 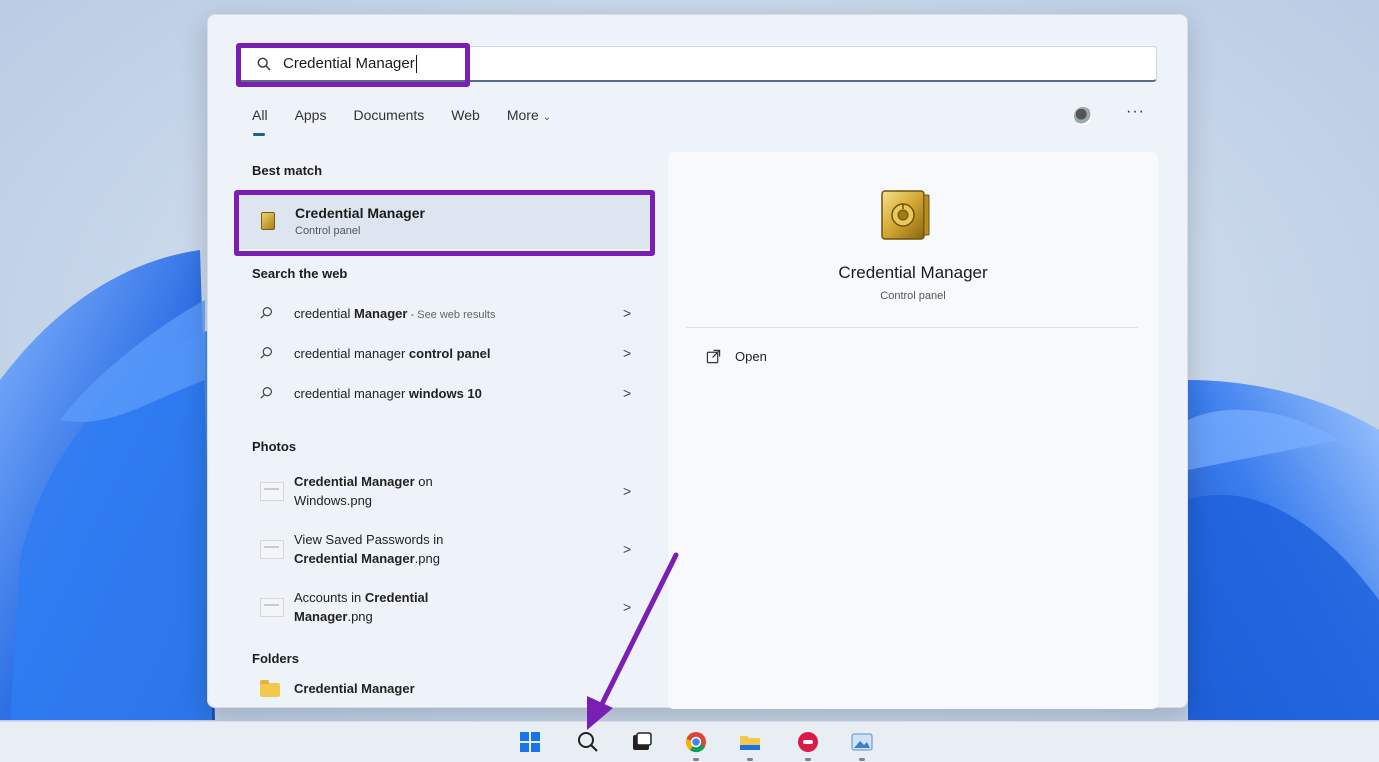 I want to click on web-result-row: credential manager control panel >, so click(x=443, y=353).